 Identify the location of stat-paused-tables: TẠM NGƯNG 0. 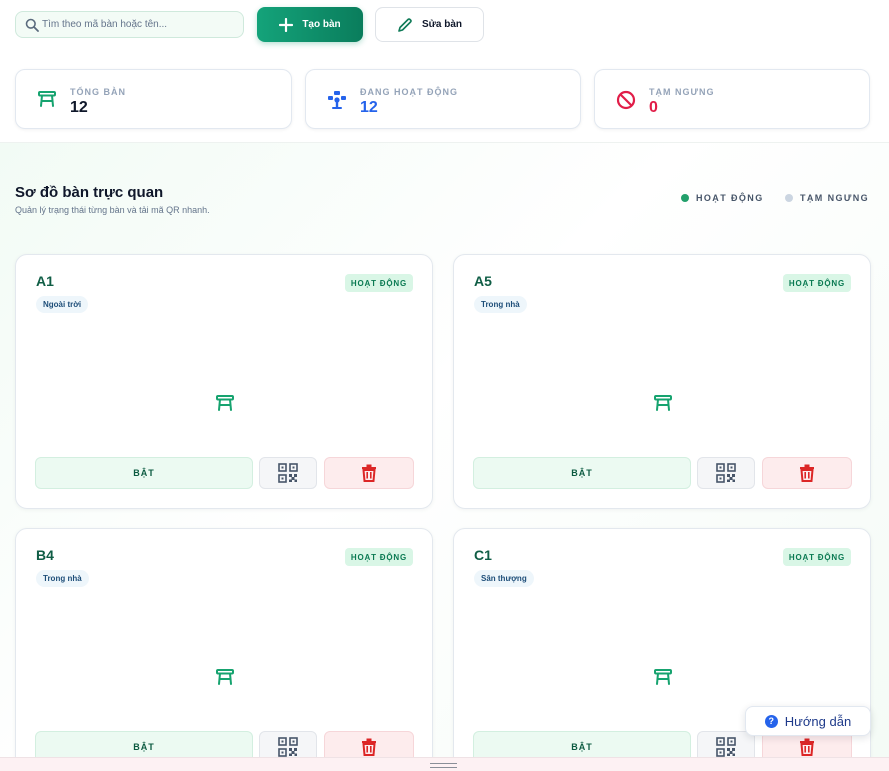
(732, 99).